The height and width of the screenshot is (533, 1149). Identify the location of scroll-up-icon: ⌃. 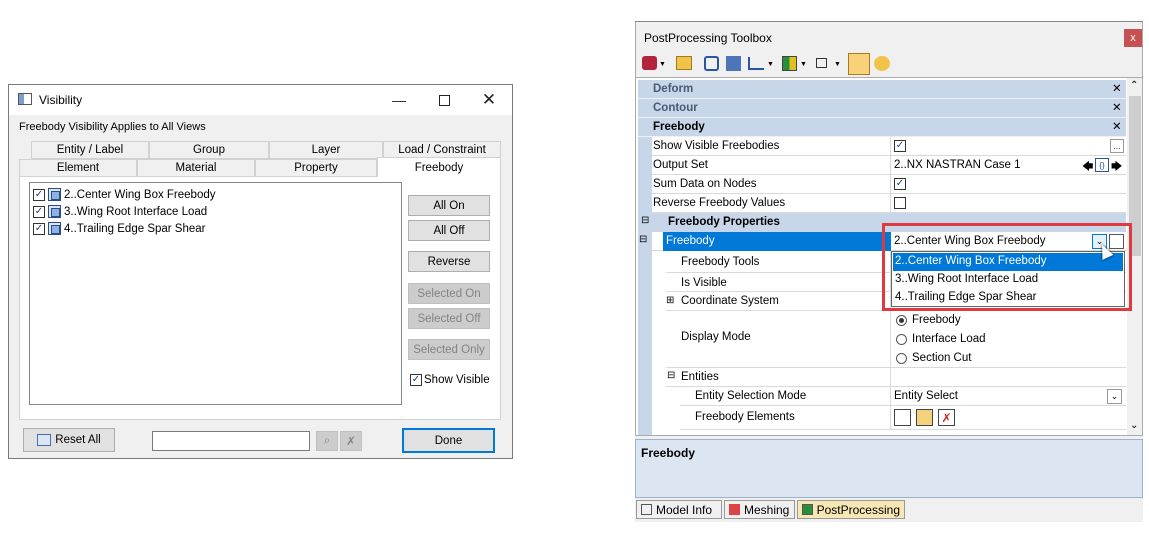
(1134, 85).